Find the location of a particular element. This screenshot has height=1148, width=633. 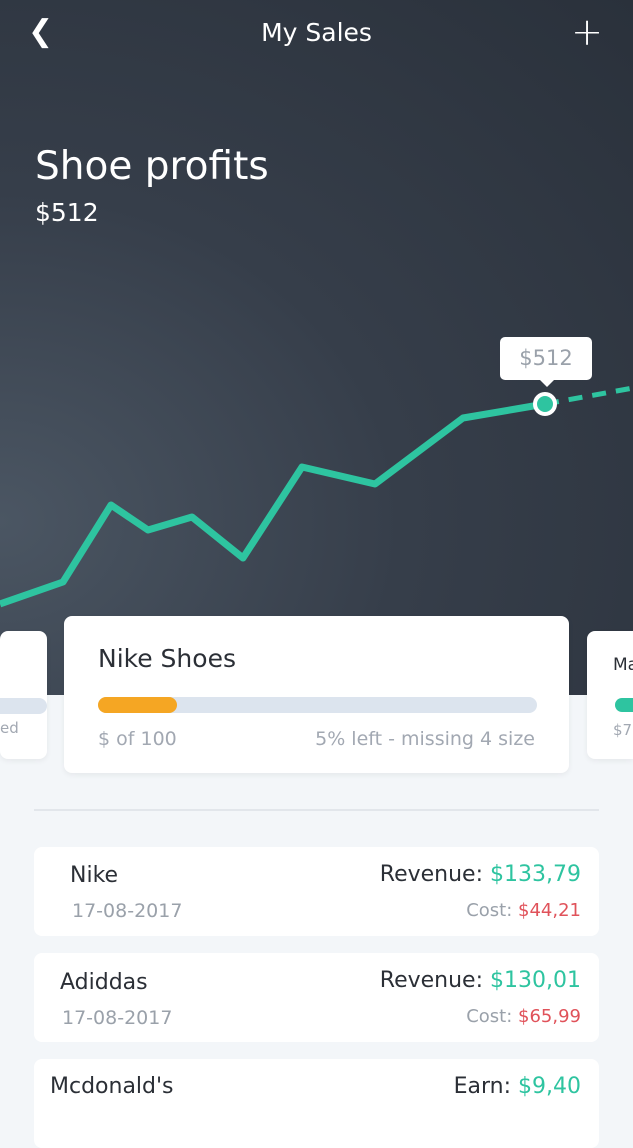

product-name: Ma is located at coordinates (623, 665).